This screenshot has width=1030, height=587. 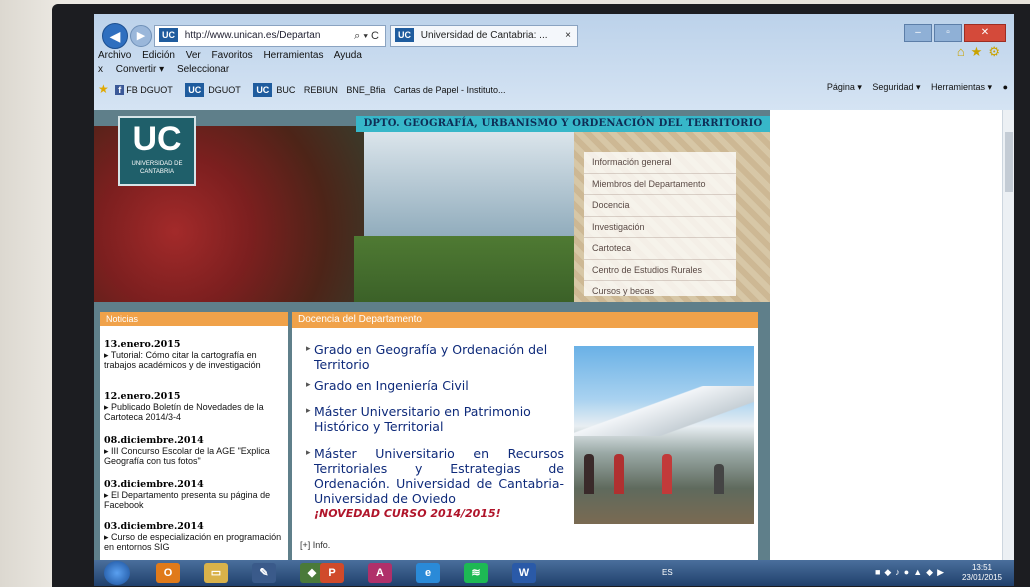 I want to click on menu-edicion: Edición, so click(x=158, y=55).